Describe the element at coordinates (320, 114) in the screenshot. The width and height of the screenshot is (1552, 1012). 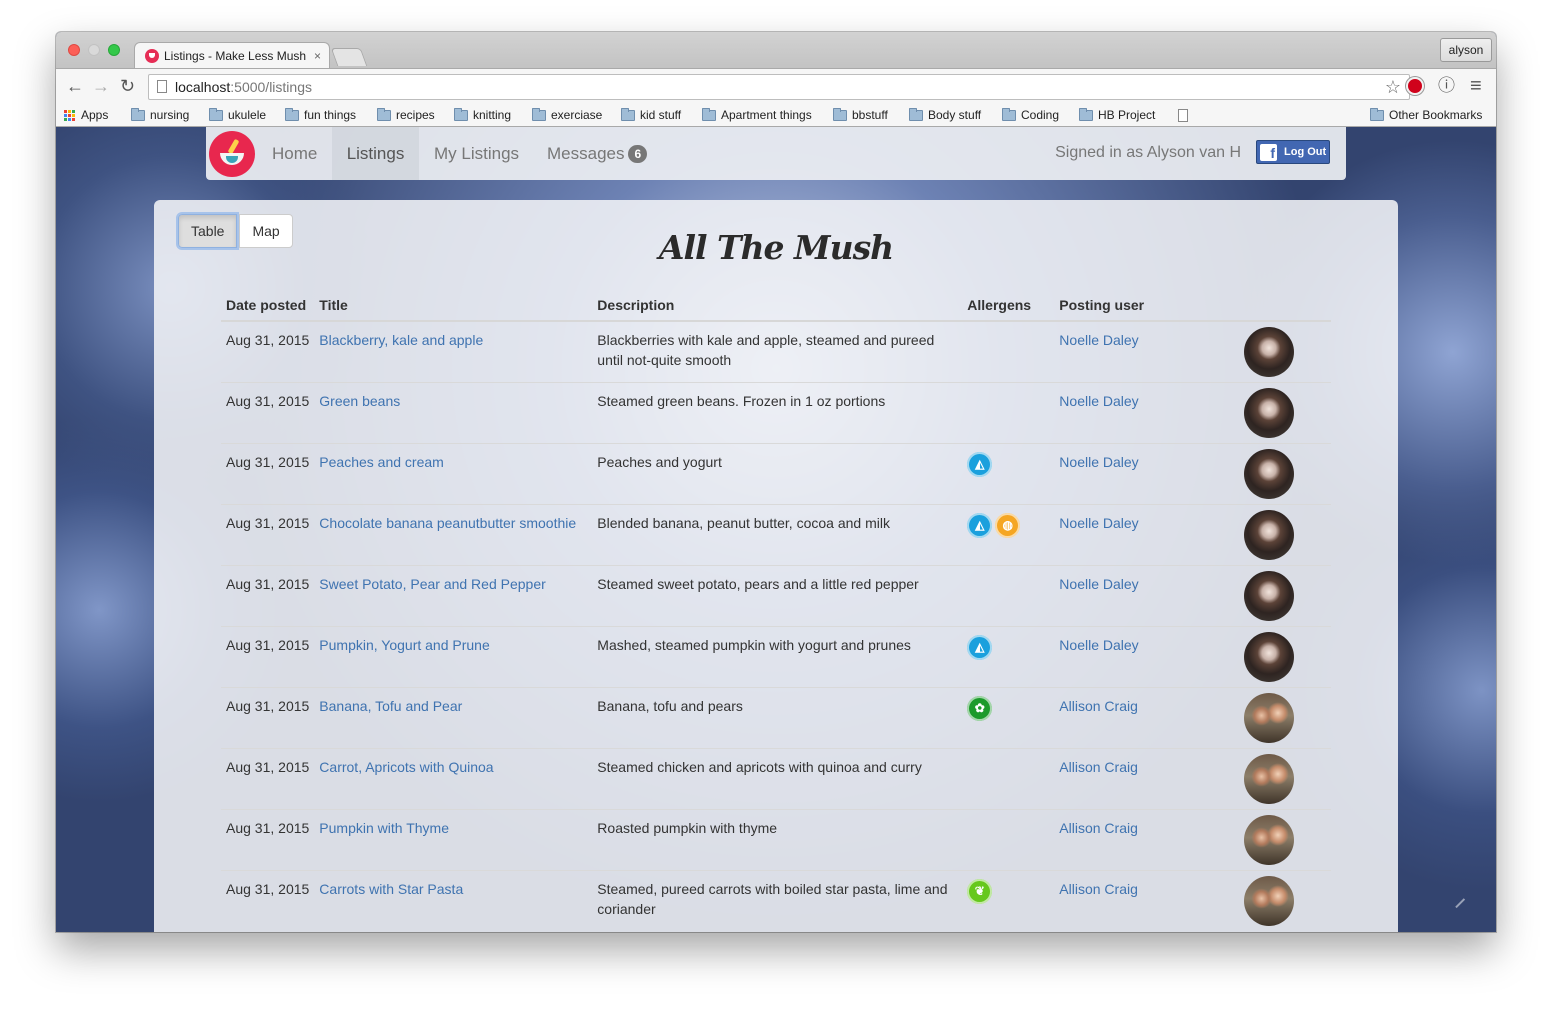
I see `bookmark-folder: fun things` at that location.